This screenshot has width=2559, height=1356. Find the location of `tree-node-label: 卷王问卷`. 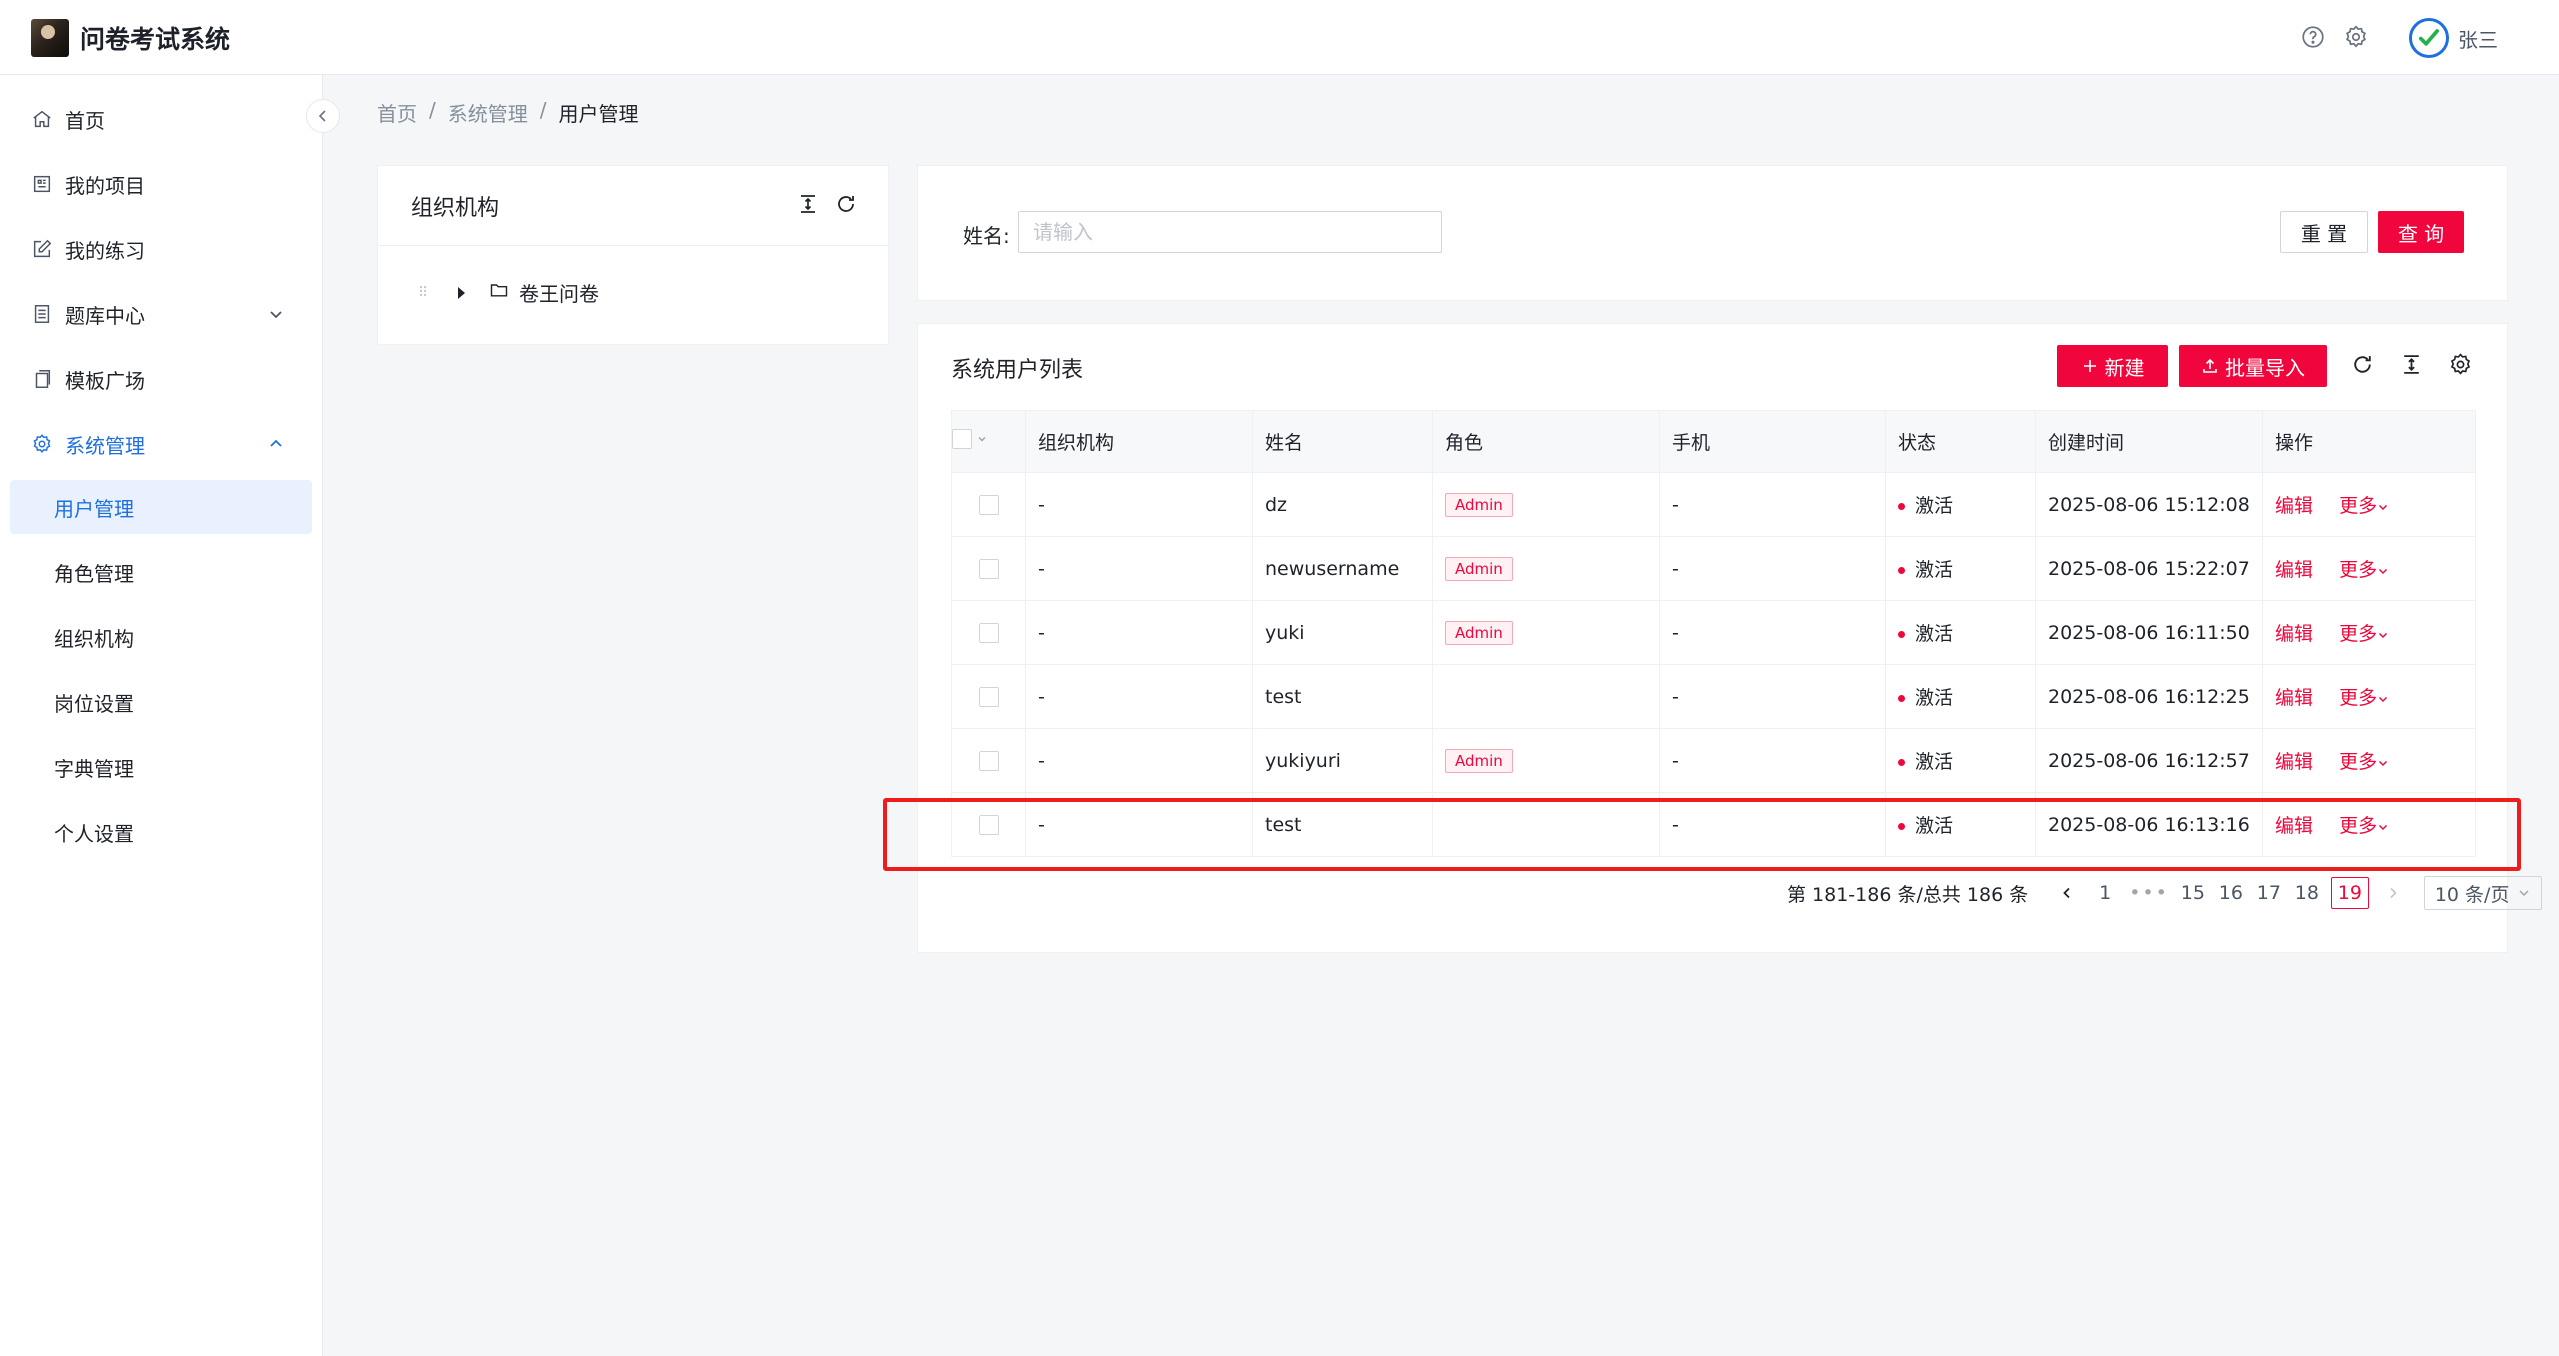

tree-node-label: 卷王问卷 is located at coordinates (559, 294).